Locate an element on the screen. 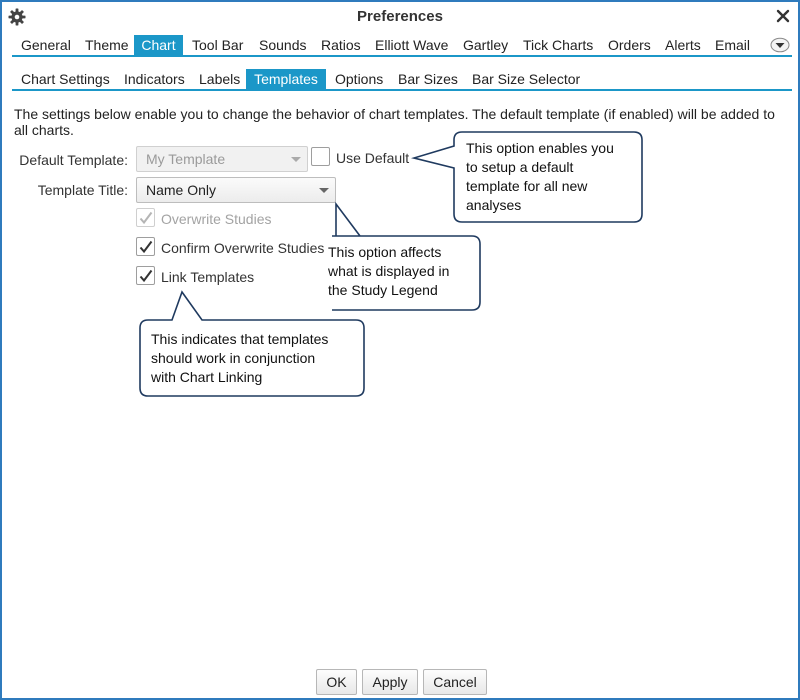 Image resolution: width=800 pixels, height=700 pixels. tab-gartley: Gartley is located at coordinates (485, 45).